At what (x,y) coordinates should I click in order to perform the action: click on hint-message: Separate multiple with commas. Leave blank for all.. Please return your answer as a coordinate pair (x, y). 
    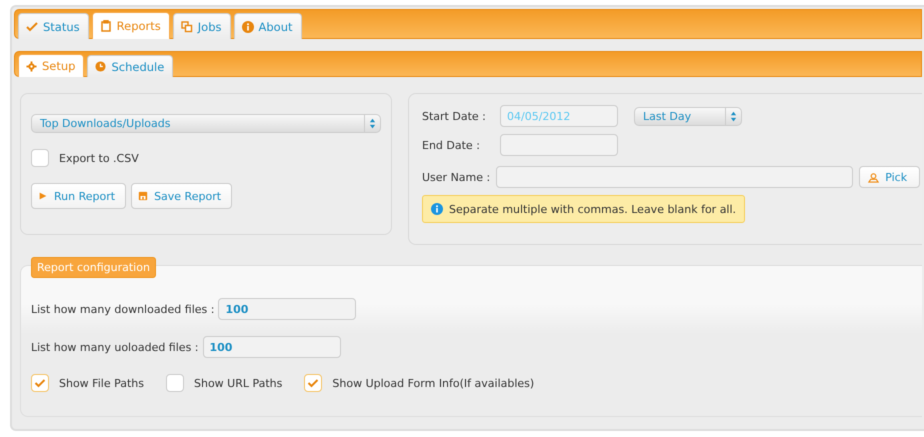
    Looking at the image, I should click on (584, 209).